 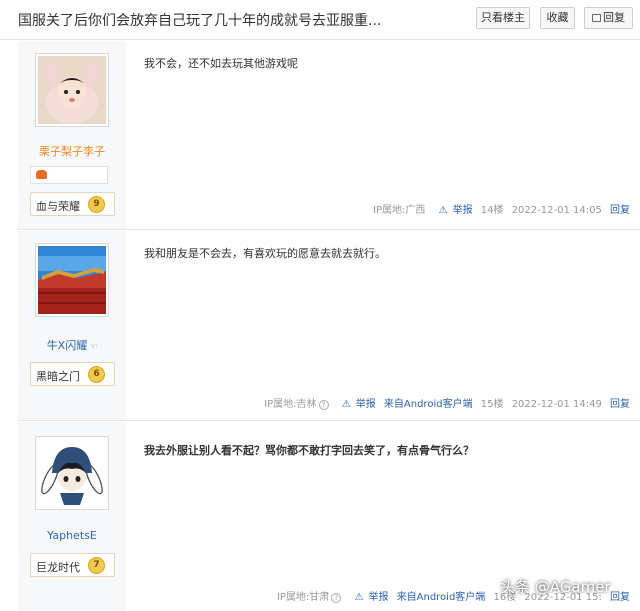 I want to click on username: YaphetsE, so click(x=72, y=535).